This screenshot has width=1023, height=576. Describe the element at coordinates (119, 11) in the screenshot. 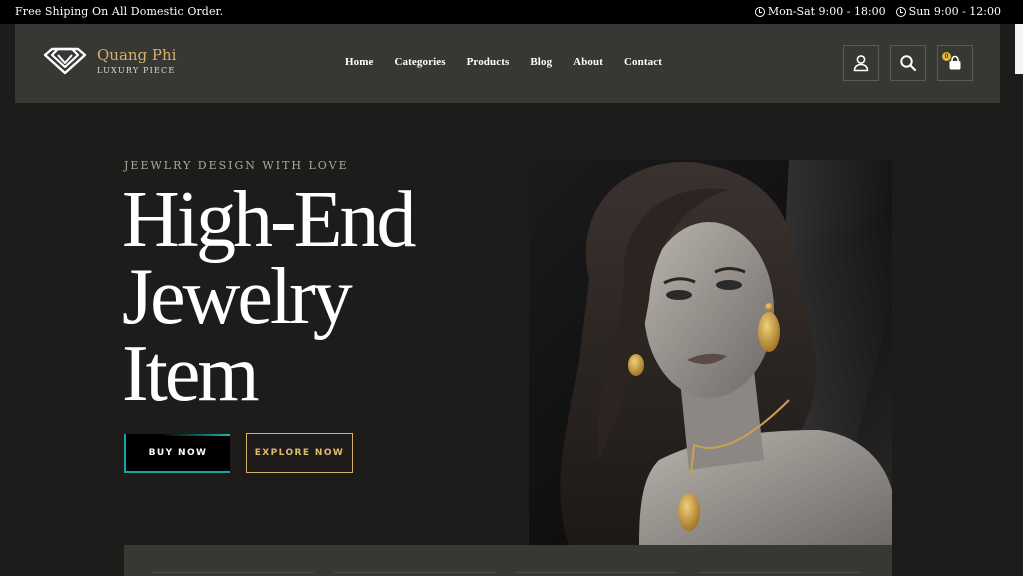

I see `shipping-notice: Free Shiping On All Domestic Order.` at that location.